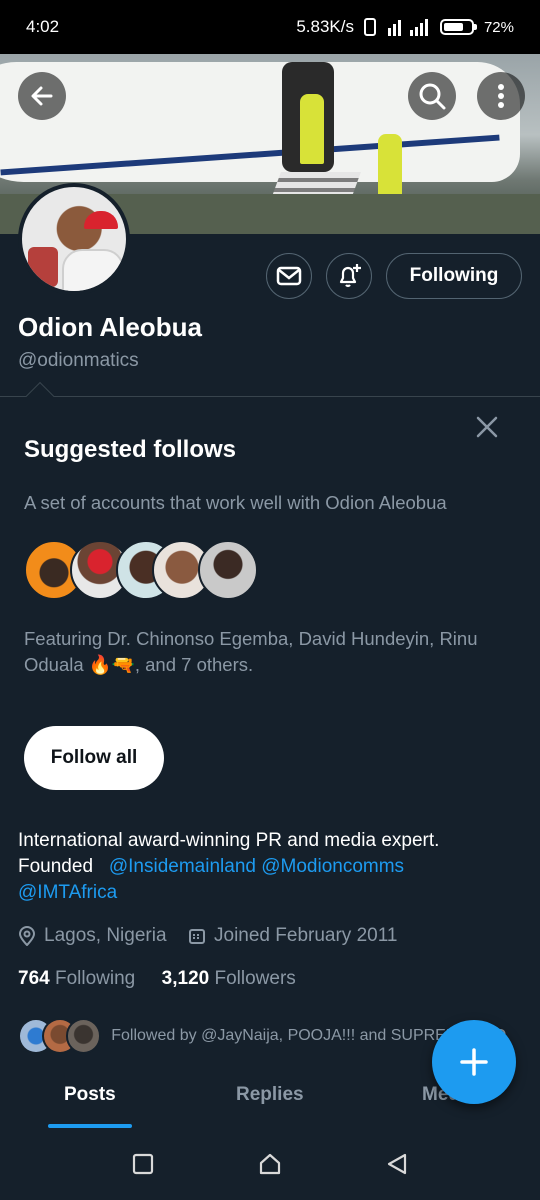  What do you see at coordinates (94, 758) in the screenshot?
I see `follow-all-button: Follow all` at bounding box center [94, 758].